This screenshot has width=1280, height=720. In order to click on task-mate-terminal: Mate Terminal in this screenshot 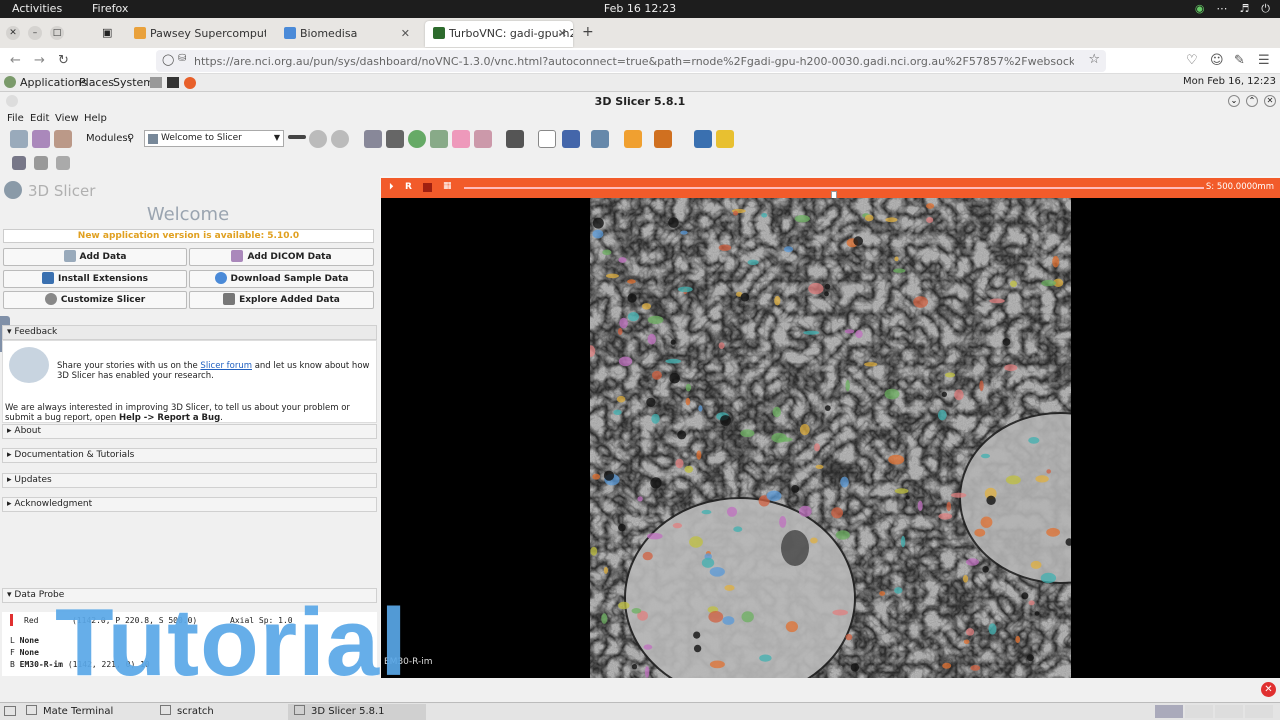, I will do `click(86, 712)`.